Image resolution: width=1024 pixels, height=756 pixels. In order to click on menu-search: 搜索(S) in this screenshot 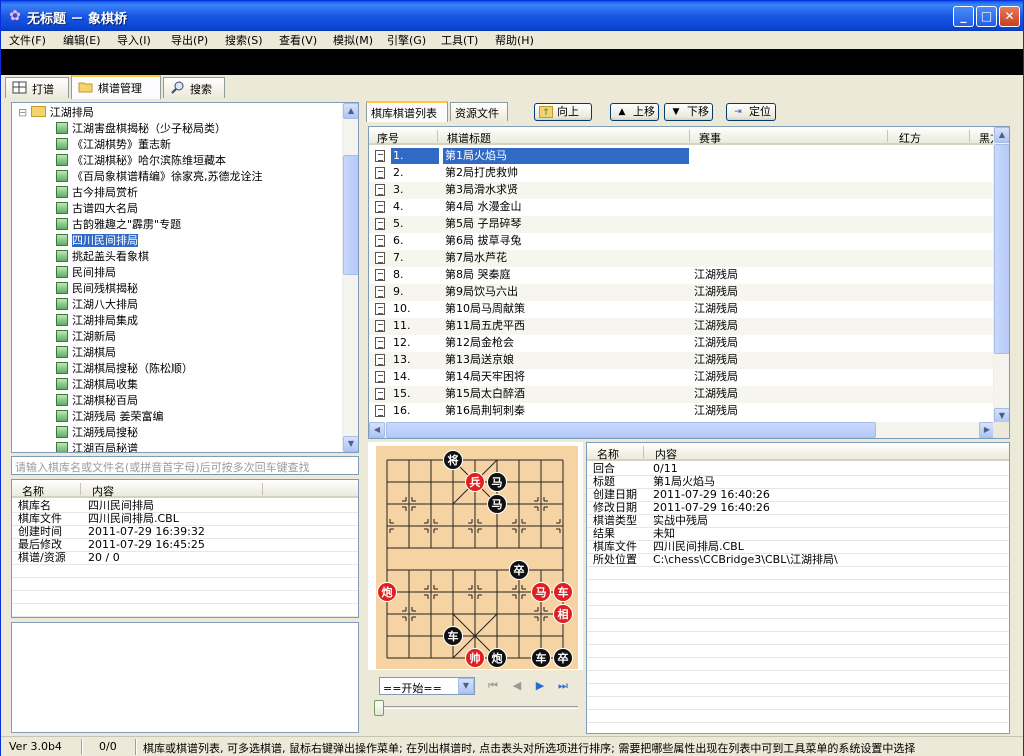, I will do `click(244, 40)`.